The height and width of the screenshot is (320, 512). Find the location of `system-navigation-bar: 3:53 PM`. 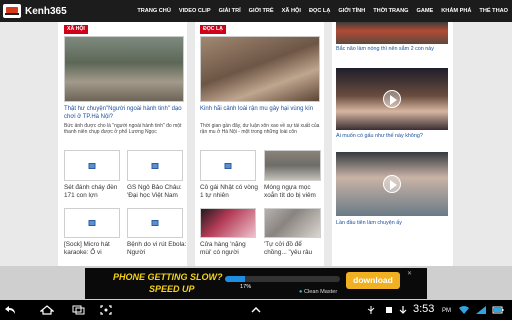

system-navigation-bar: 3:53 PM is located at coordinates (256, 310).